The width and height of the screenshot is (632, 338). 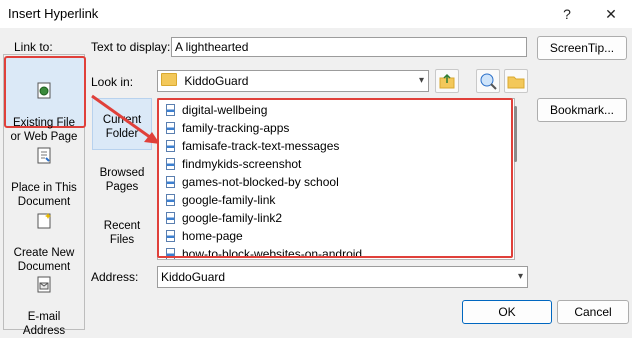 What do you see at coordinates (216, 81) in the screenshot?
I see `look-in-value: KiddoGuard` at bounding box center [216, 81].